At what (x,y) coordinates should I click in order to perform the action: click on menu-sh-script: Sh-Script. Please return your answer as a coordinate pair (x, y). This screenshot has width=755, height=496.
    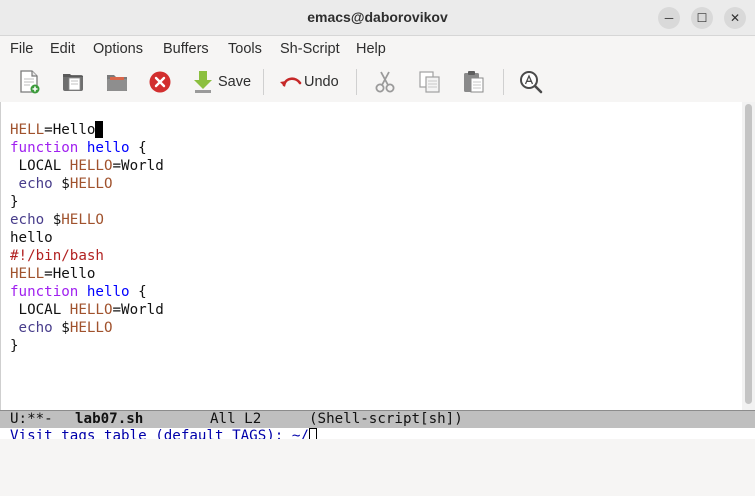
    Looking at the image, I should click on (310, 49).